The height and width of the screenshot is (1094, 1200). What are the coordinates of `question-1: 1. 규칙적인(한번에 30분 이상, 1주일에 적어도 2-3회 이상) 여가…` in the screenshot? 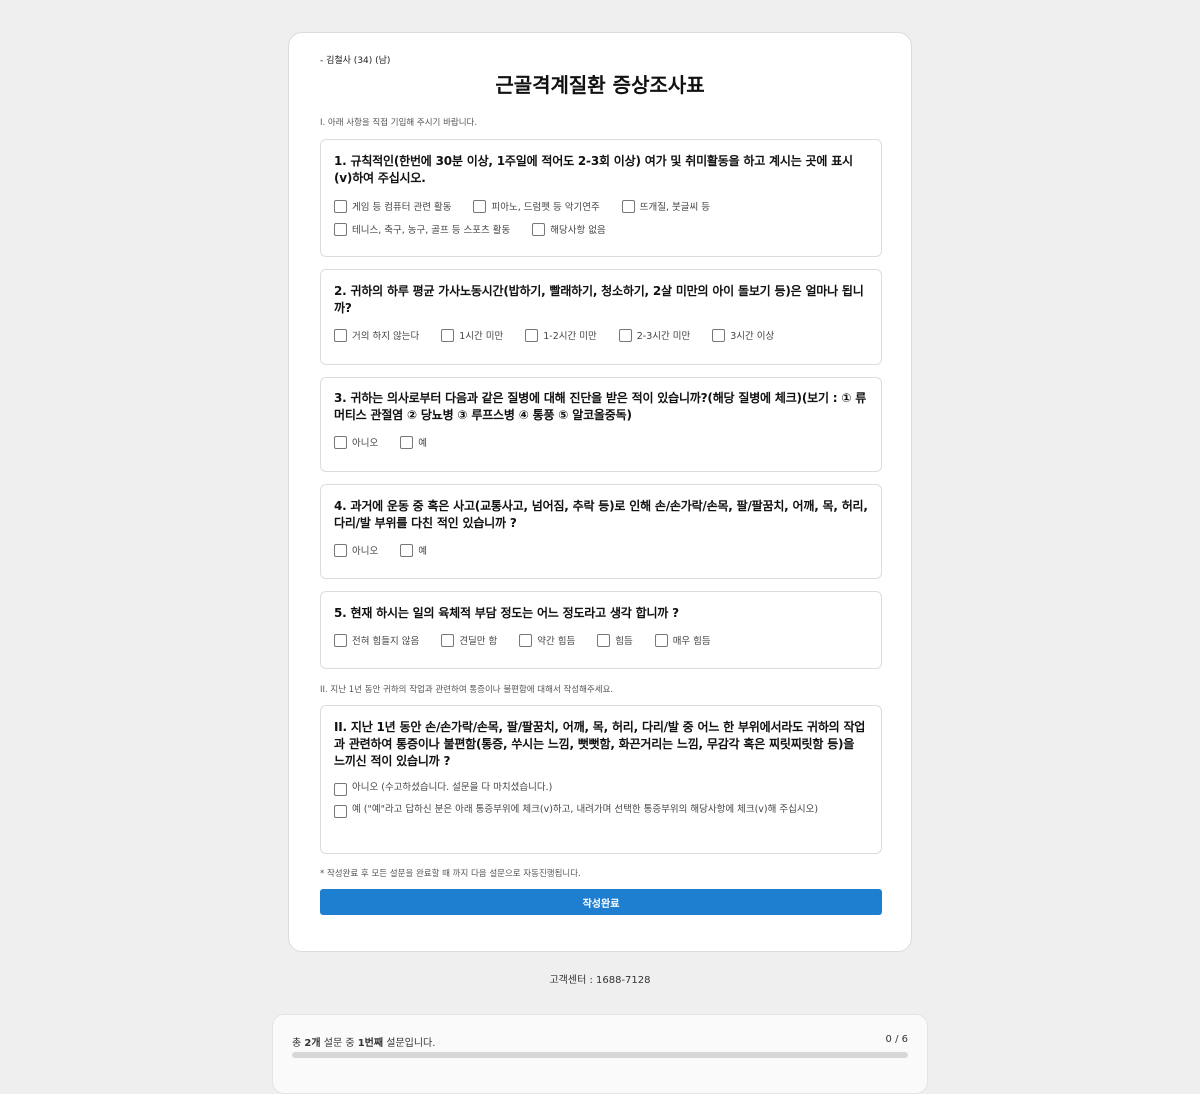 It's located at (601, 198).